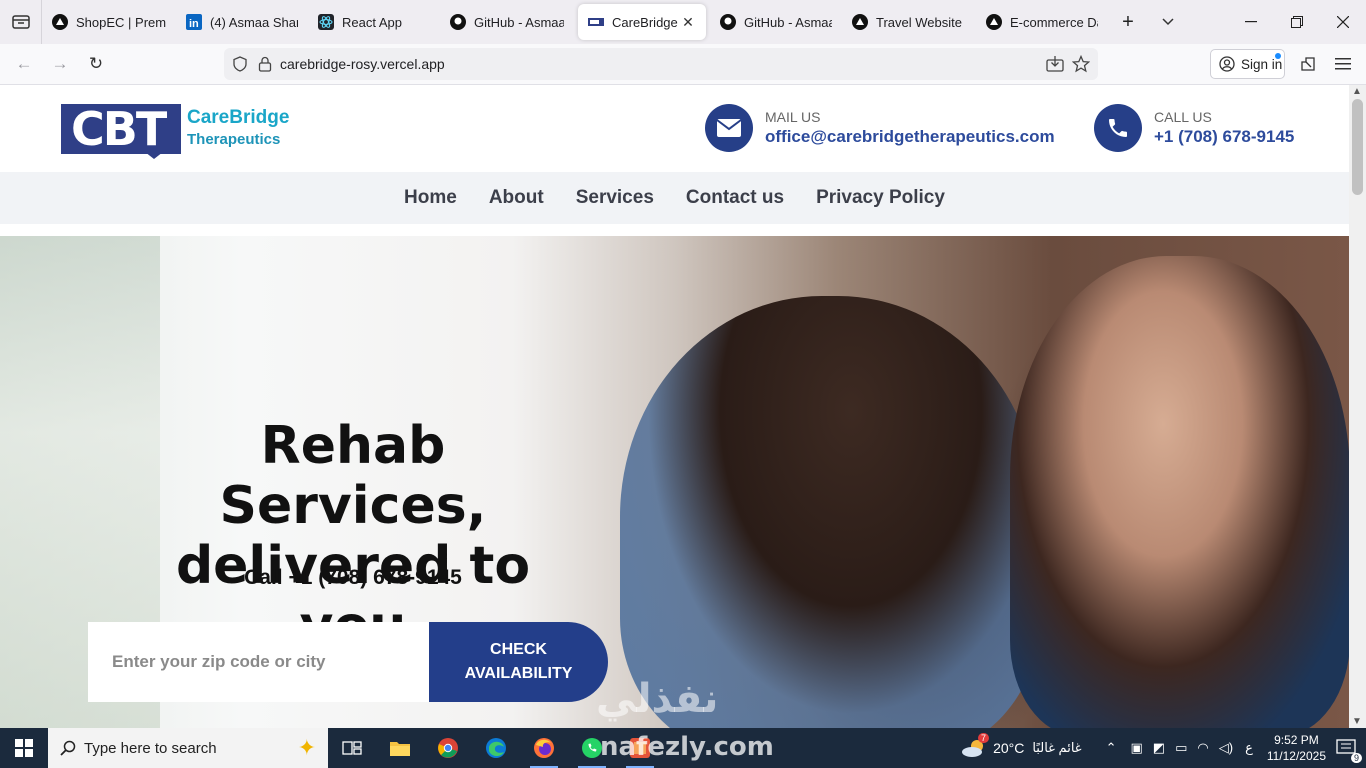 This screenshot has height=768, width=1366. I want to click on url-text: carebridge-rosy.vercel.app, so click(362, 64).